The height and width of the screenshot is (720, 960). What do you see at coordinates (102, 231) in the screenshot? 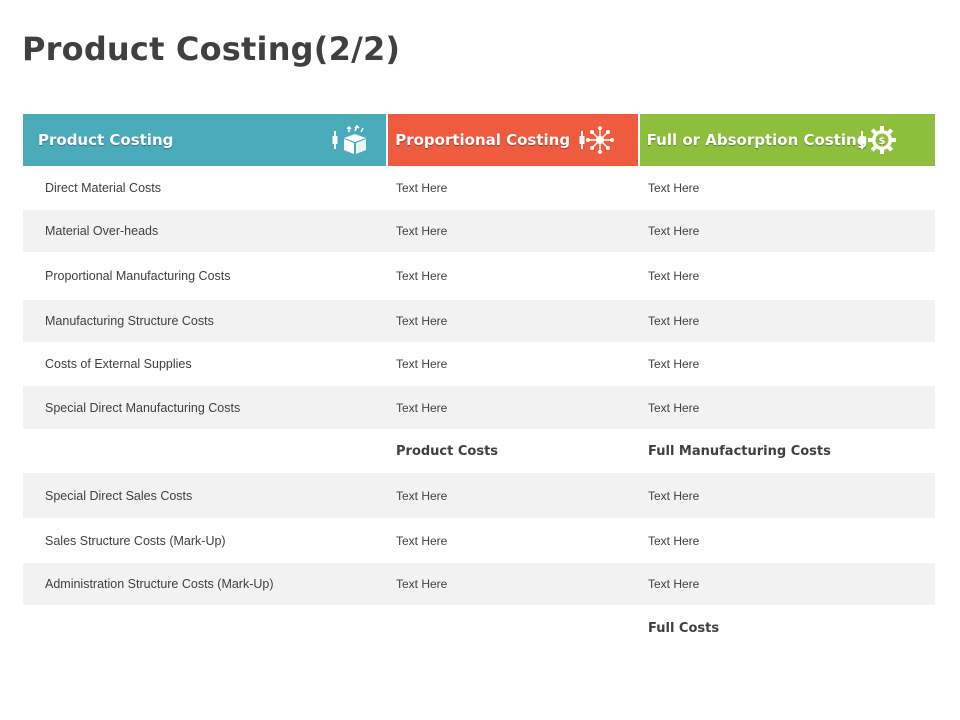
I see `row-label: Material Over-heads` at bounding box center [102, 231].